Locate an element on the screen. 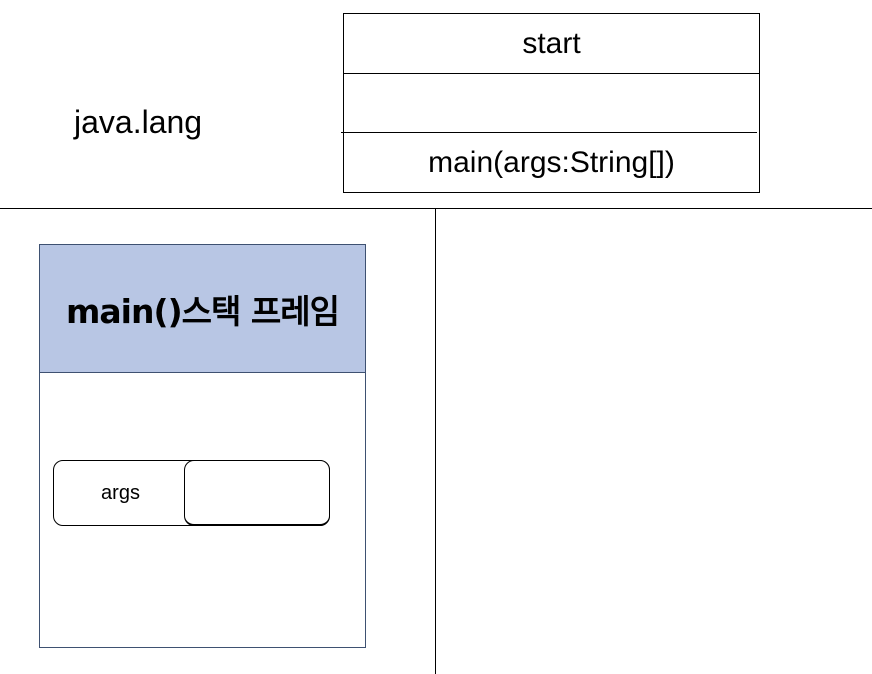 The image size is (872, 674). class-name: start is located at coordinates (551, 44).